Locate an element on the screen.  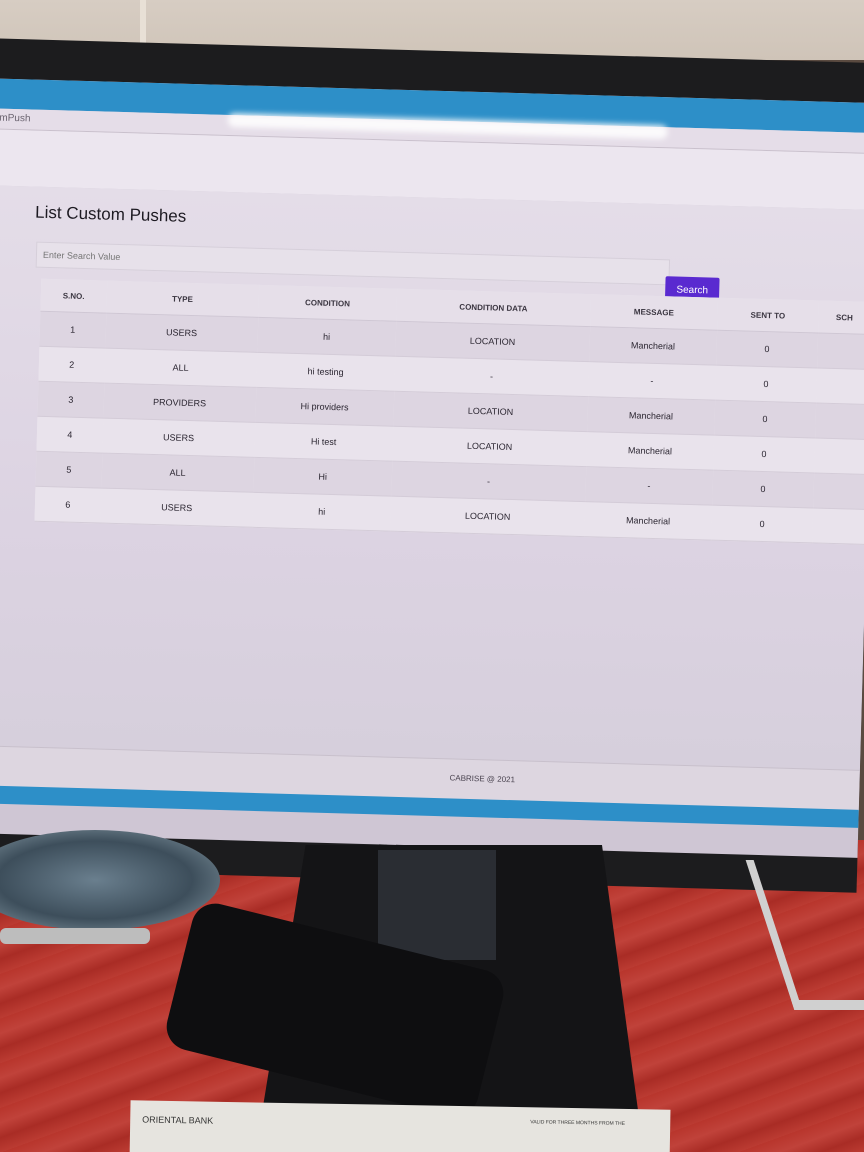
footer-copyright: CABRISE @ 2021 is located at coordinates (482, 779).